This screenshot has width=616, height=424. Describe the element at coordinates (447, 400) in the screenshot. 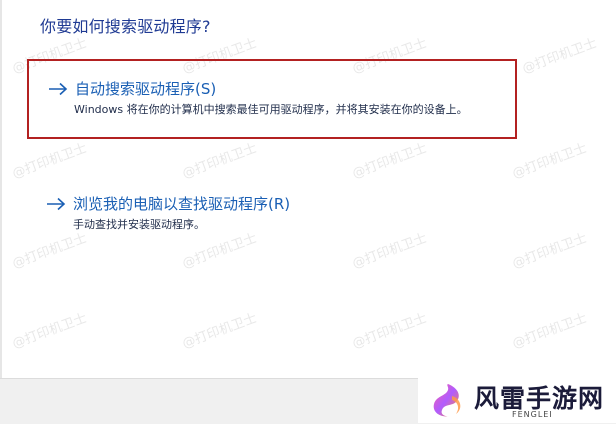

I see `brand-logo-icon` at that location.